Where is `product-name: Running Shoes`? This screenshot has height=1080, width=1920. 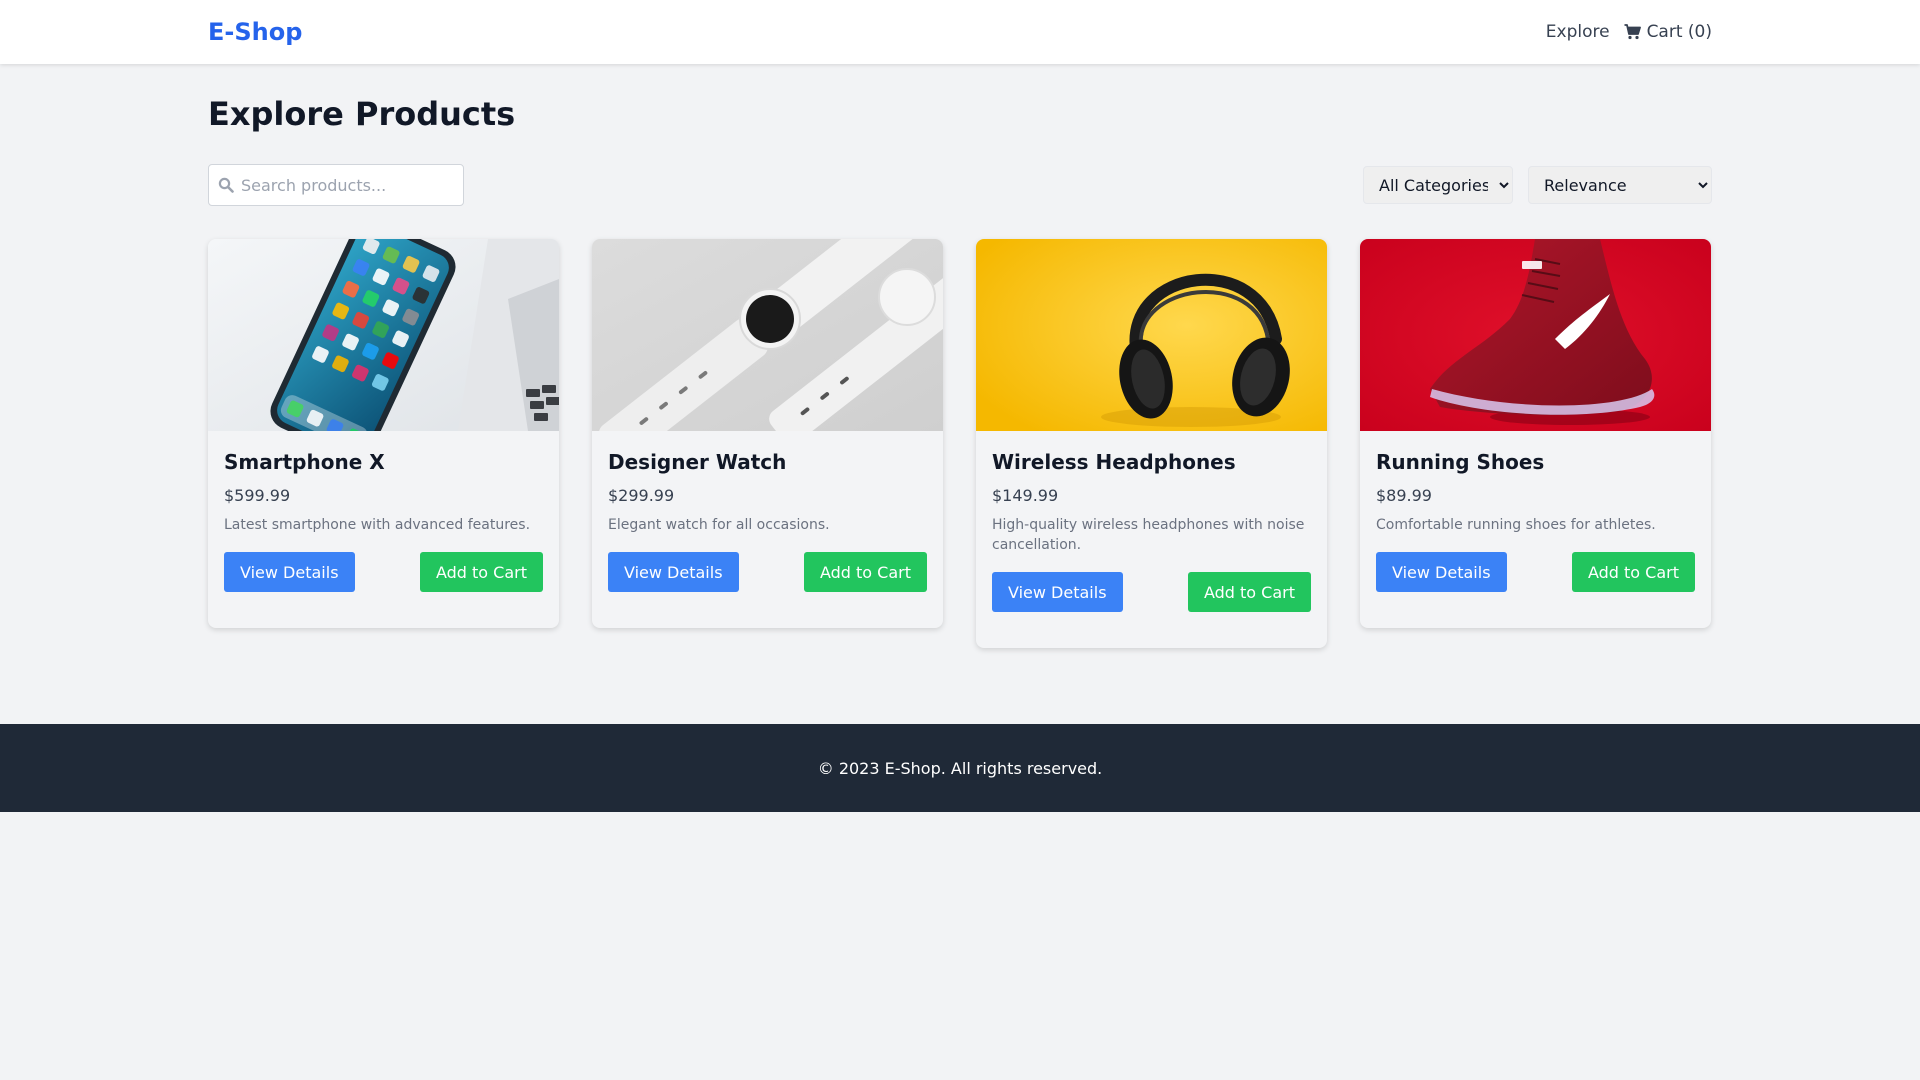 product-name: Running Shoes is located at coordinates (1460, 462).